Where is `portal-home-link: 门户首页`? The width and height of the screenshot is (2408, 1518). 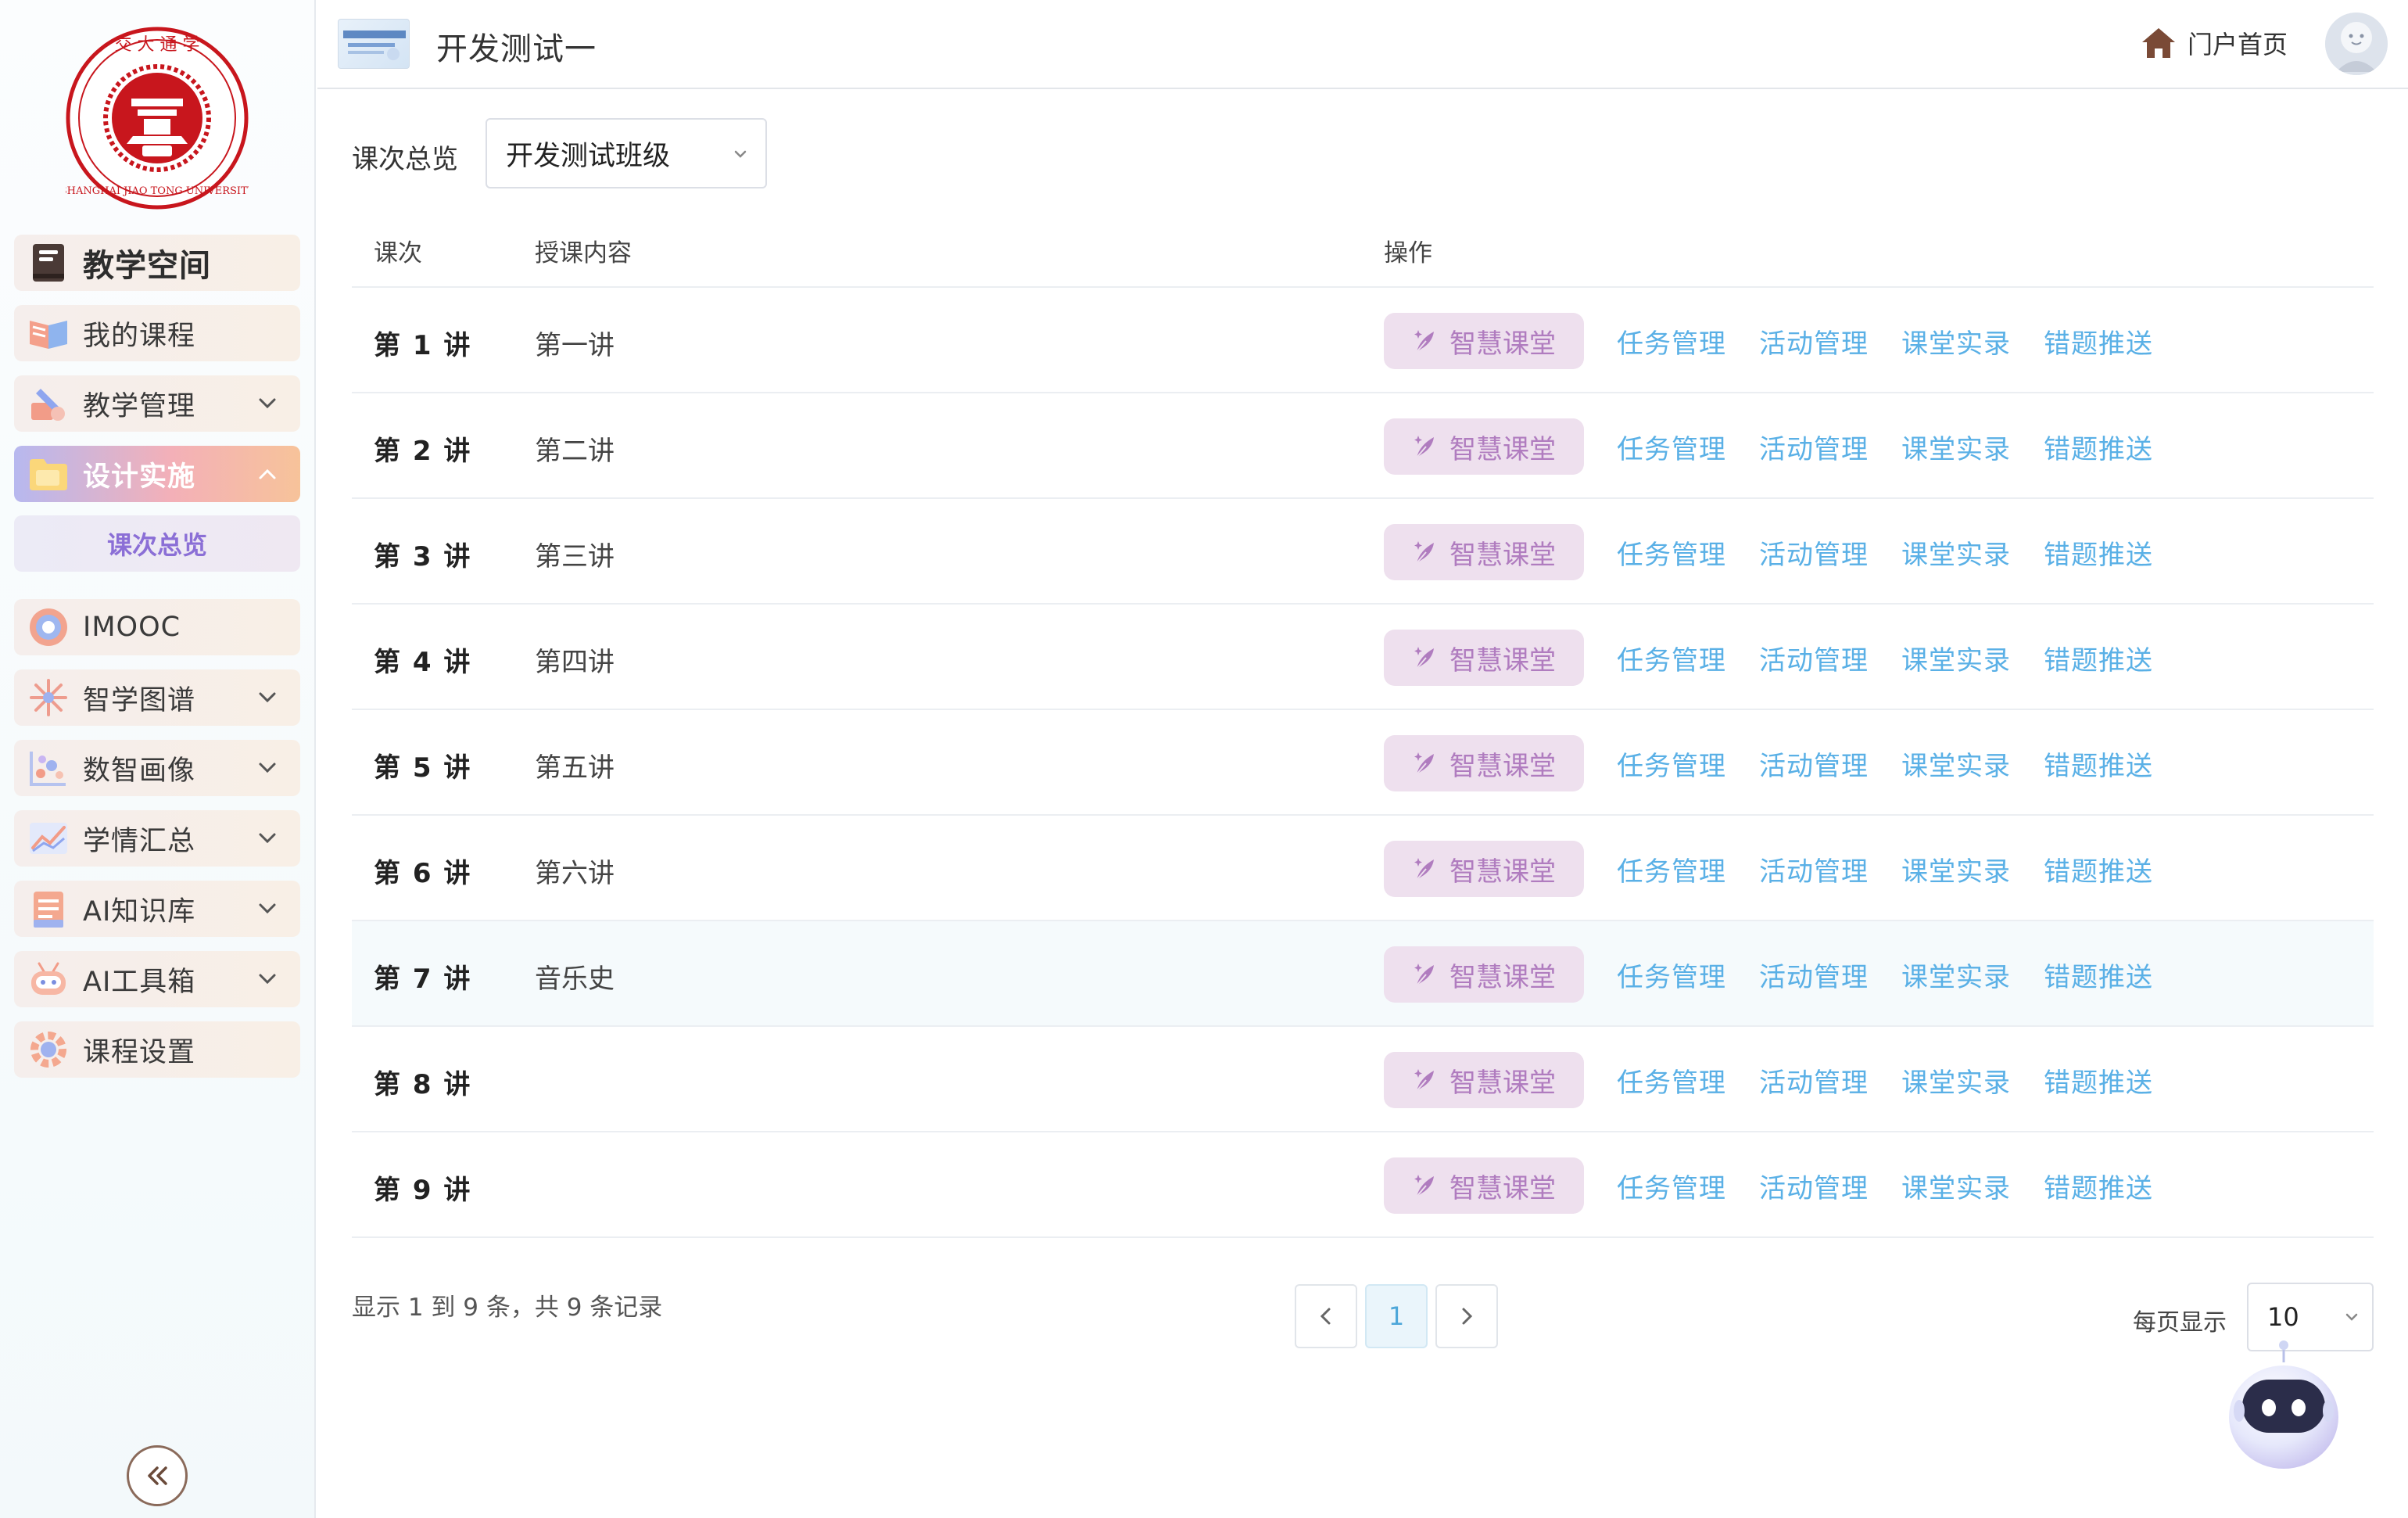 portal-home-link: 门户首页 is located at coordinates (2214, 43).